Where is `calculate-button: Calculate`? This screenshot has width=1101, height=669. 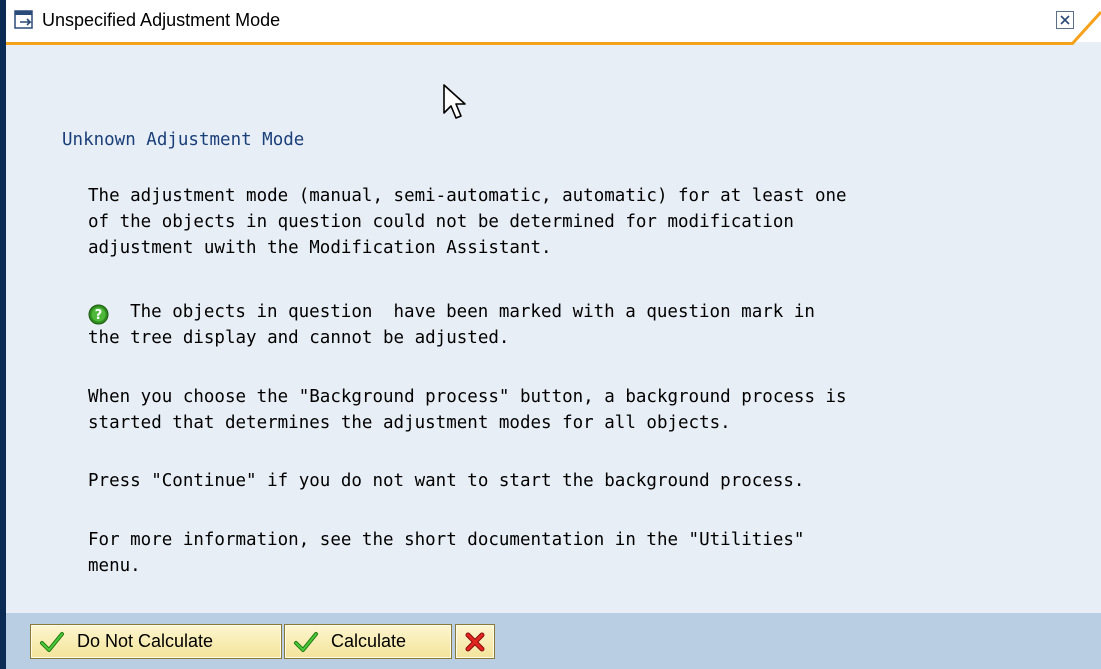
calculate-button: Calculate is located at coordinates (368, 641).